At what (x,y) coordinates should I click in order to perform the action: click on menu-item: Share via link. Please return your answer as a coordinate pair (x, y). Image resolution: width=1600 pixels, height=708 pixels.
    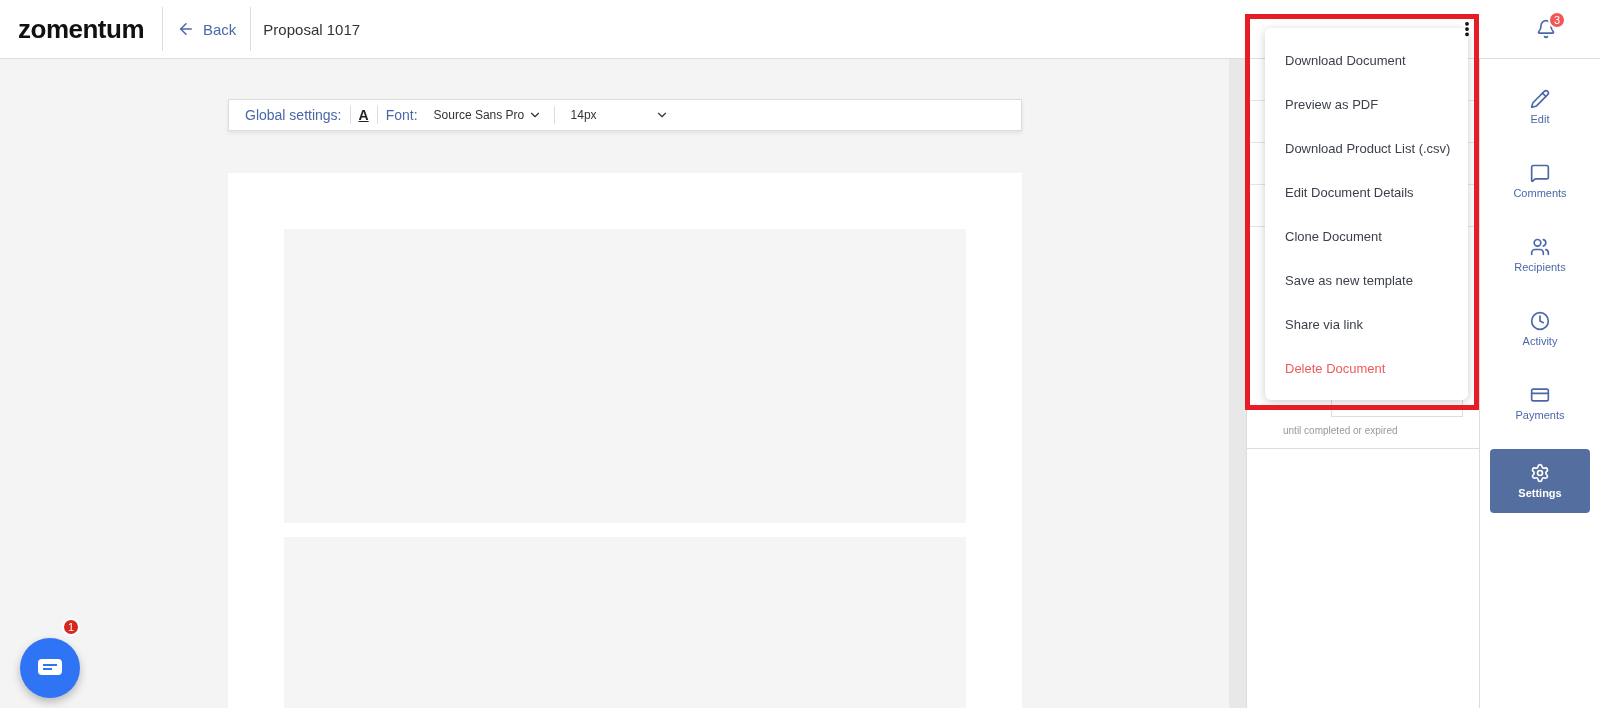
    Looking at the image, I should click on (1366, 324).